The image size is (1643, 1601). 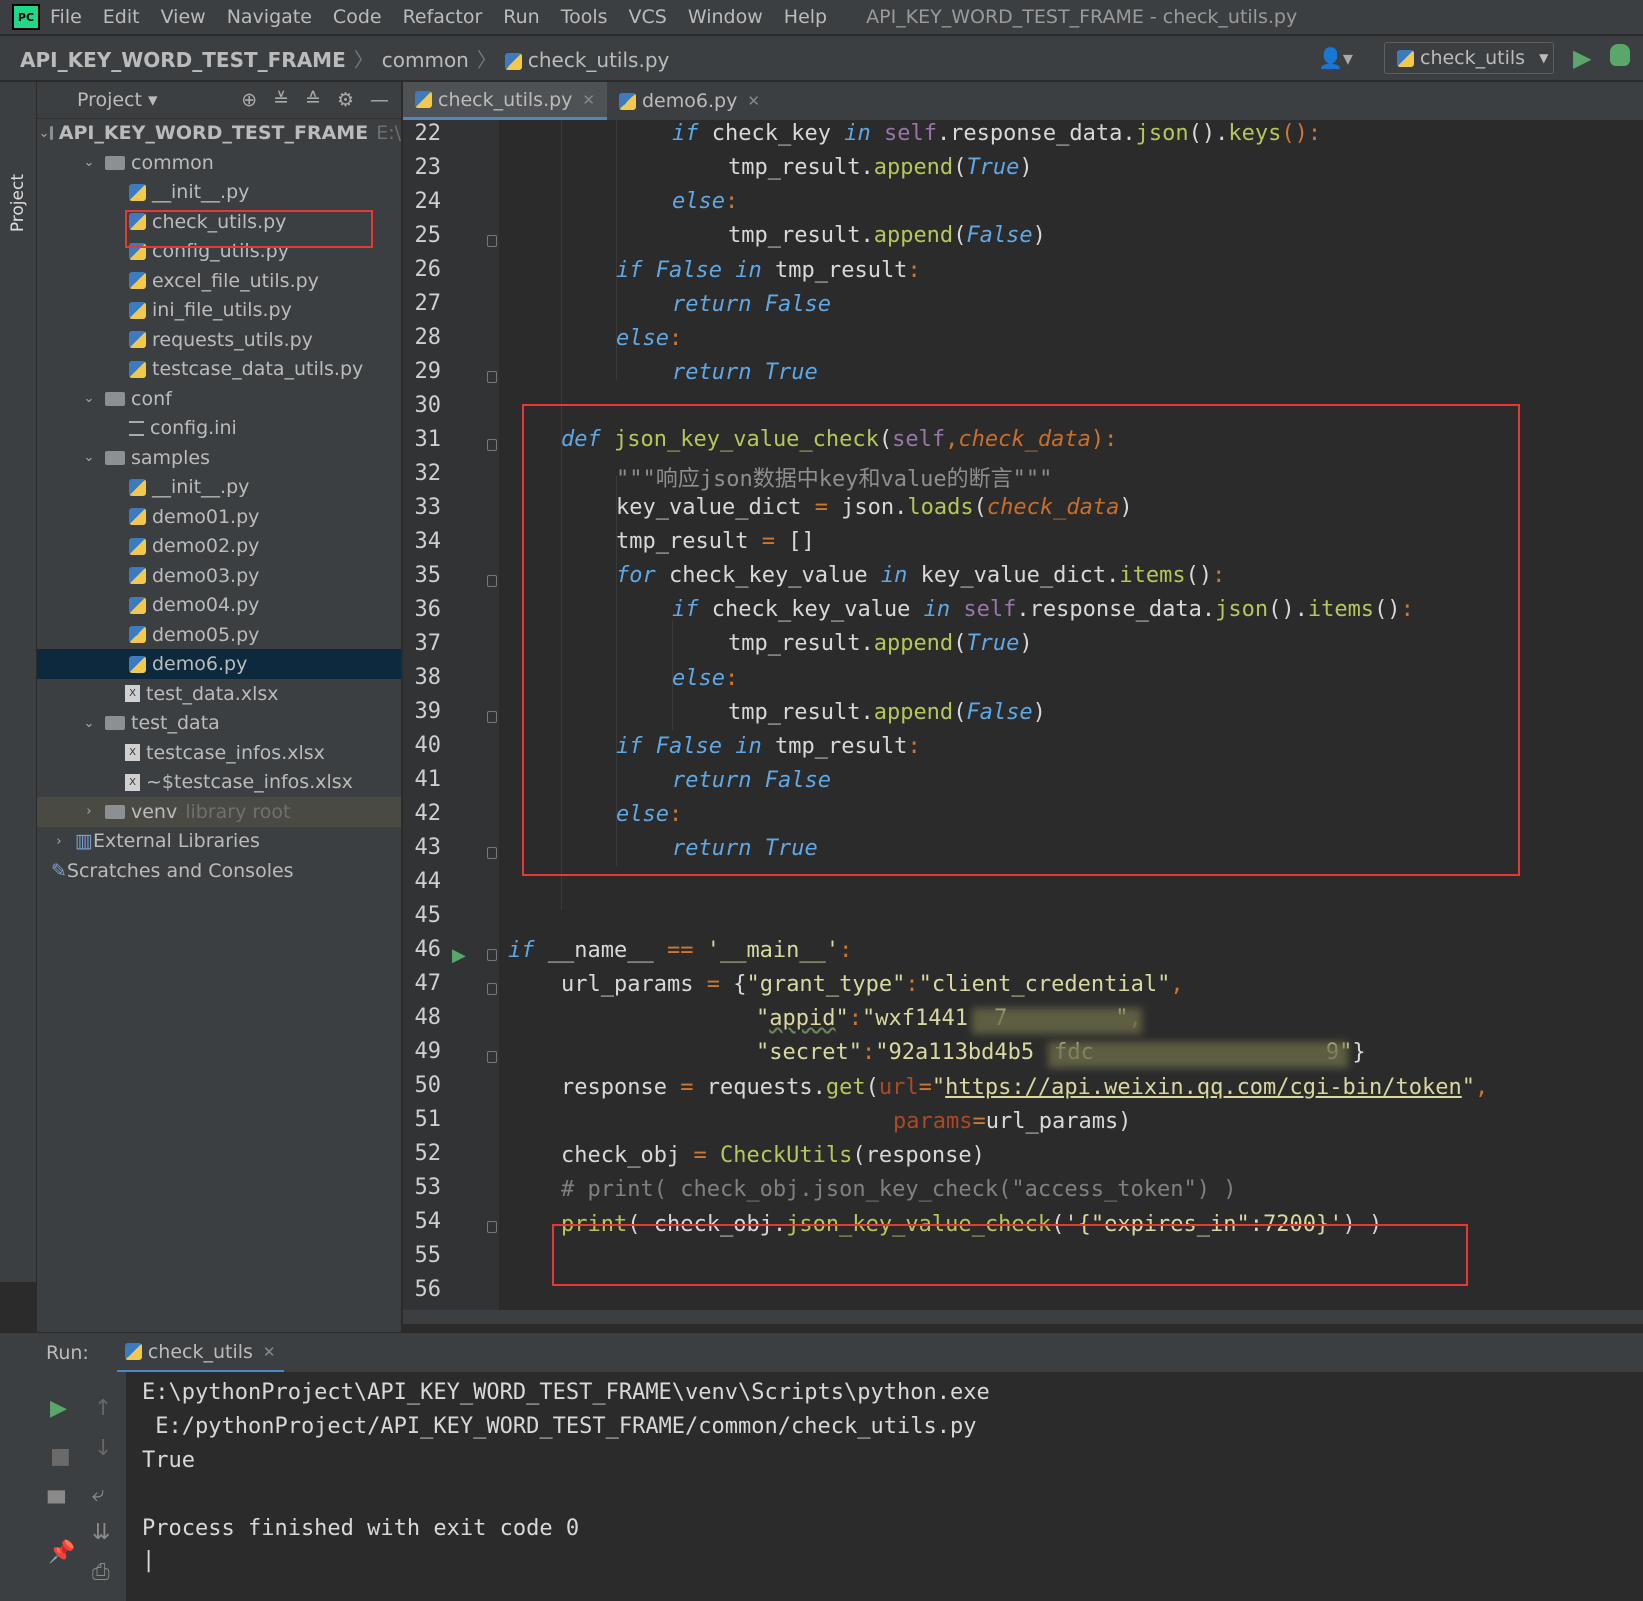 What do you see at coordinates (1582, 58) in the screenshot?
I see `run-icon: ▶` at bounding box center [1582, 58].